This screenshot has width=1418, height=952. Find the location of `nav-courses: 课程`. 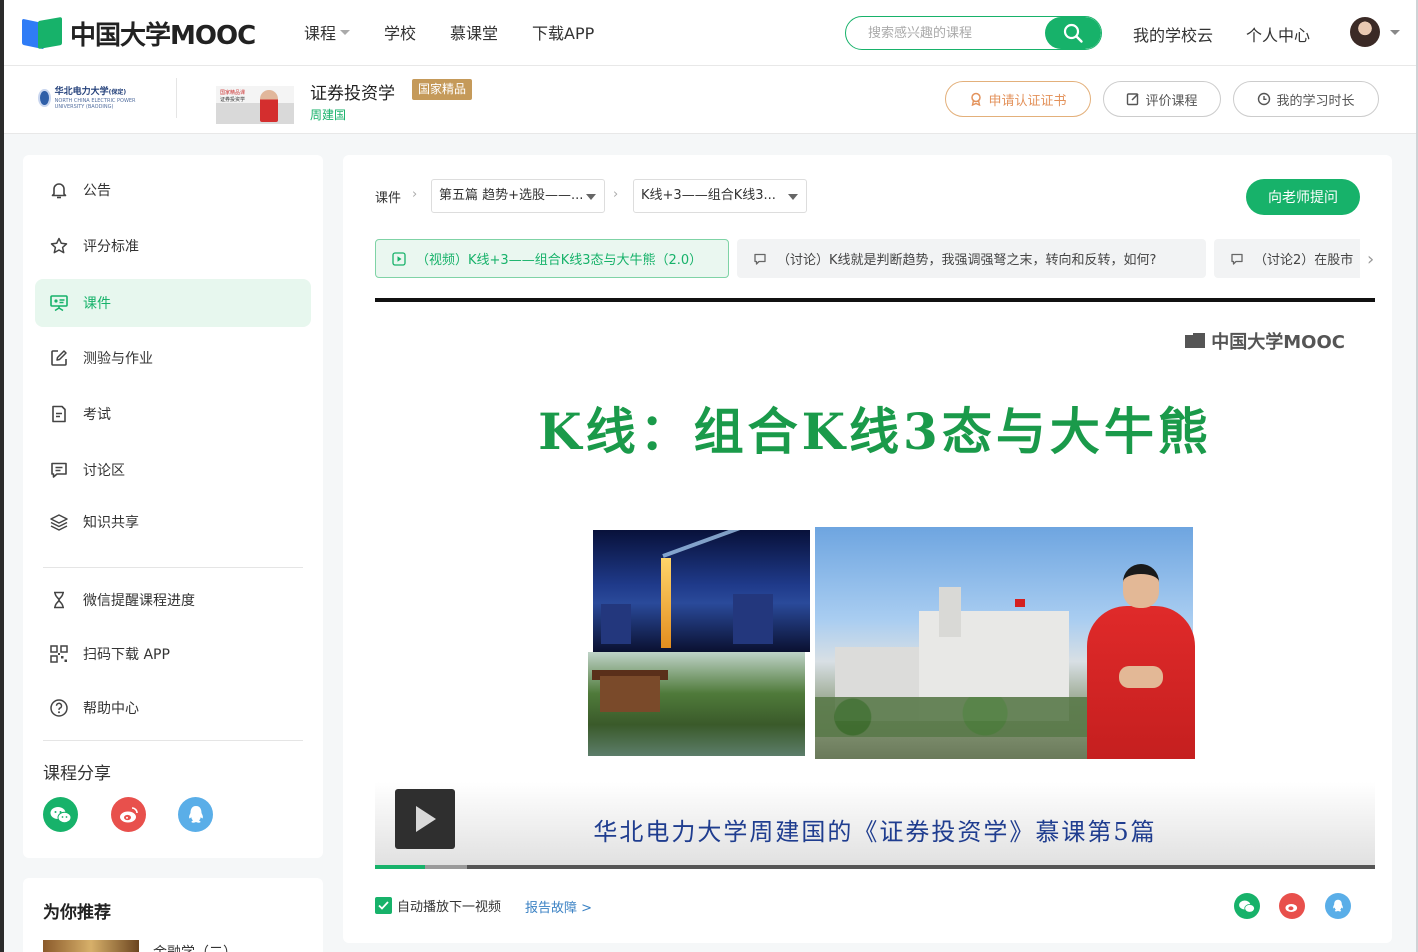

nav-courses: 课程 is located at coordinates (327, 32).